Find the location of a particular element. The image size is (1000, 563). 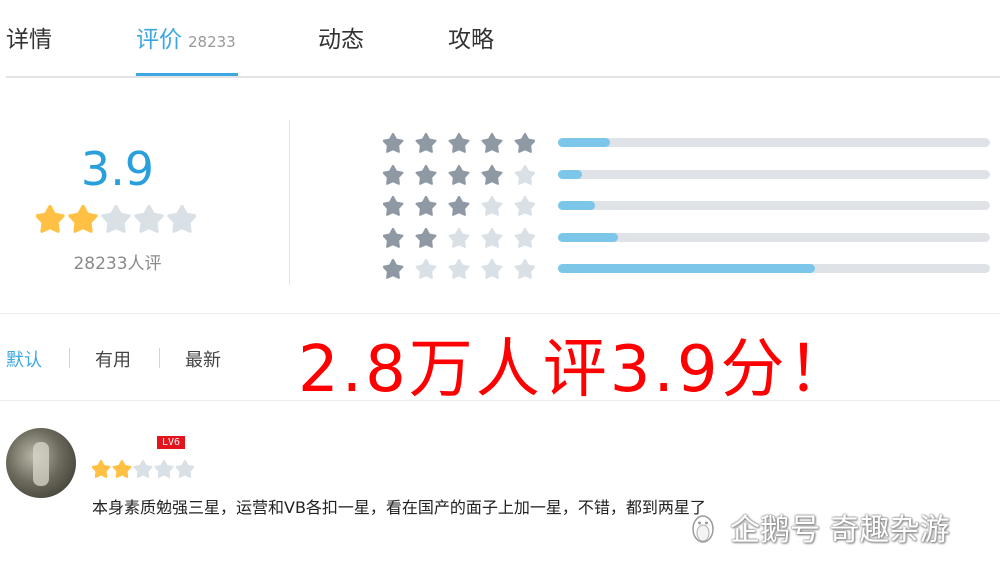

tab-reviews: 评价 28233 is located at coordinates (186, 37).